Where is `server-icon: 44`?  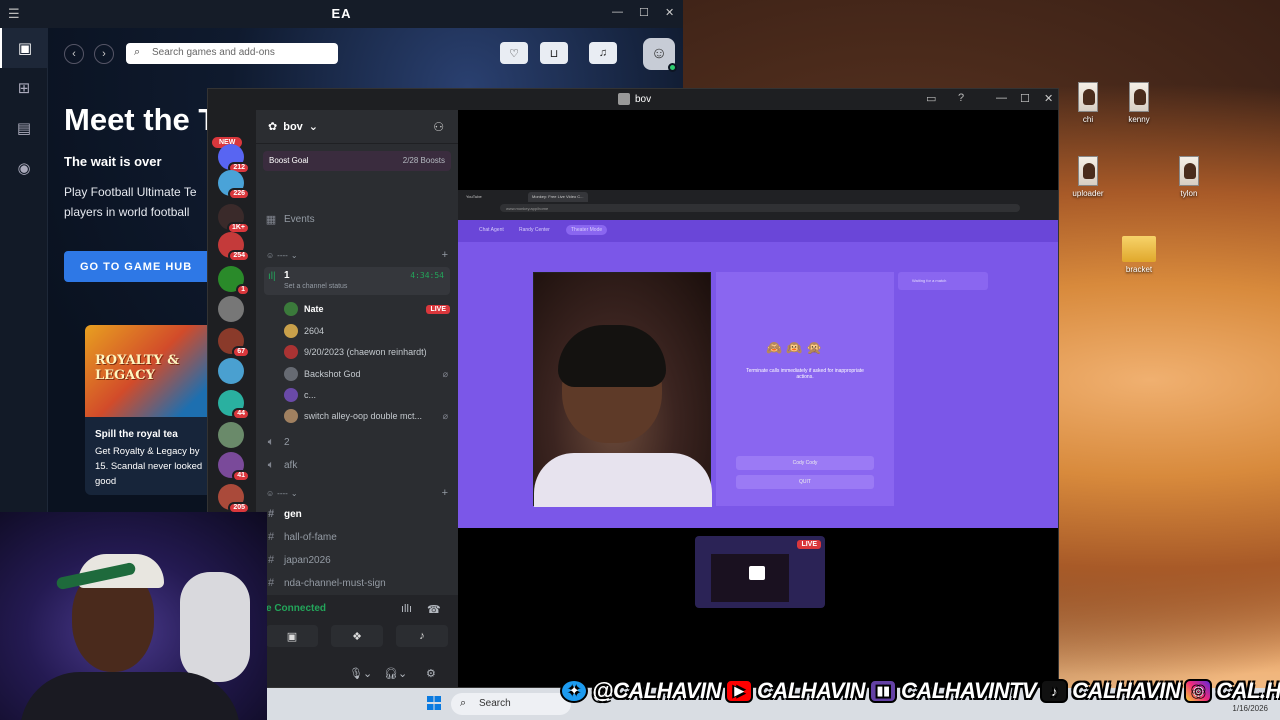 server-icon: 44 is located at coordinates (234, 405).